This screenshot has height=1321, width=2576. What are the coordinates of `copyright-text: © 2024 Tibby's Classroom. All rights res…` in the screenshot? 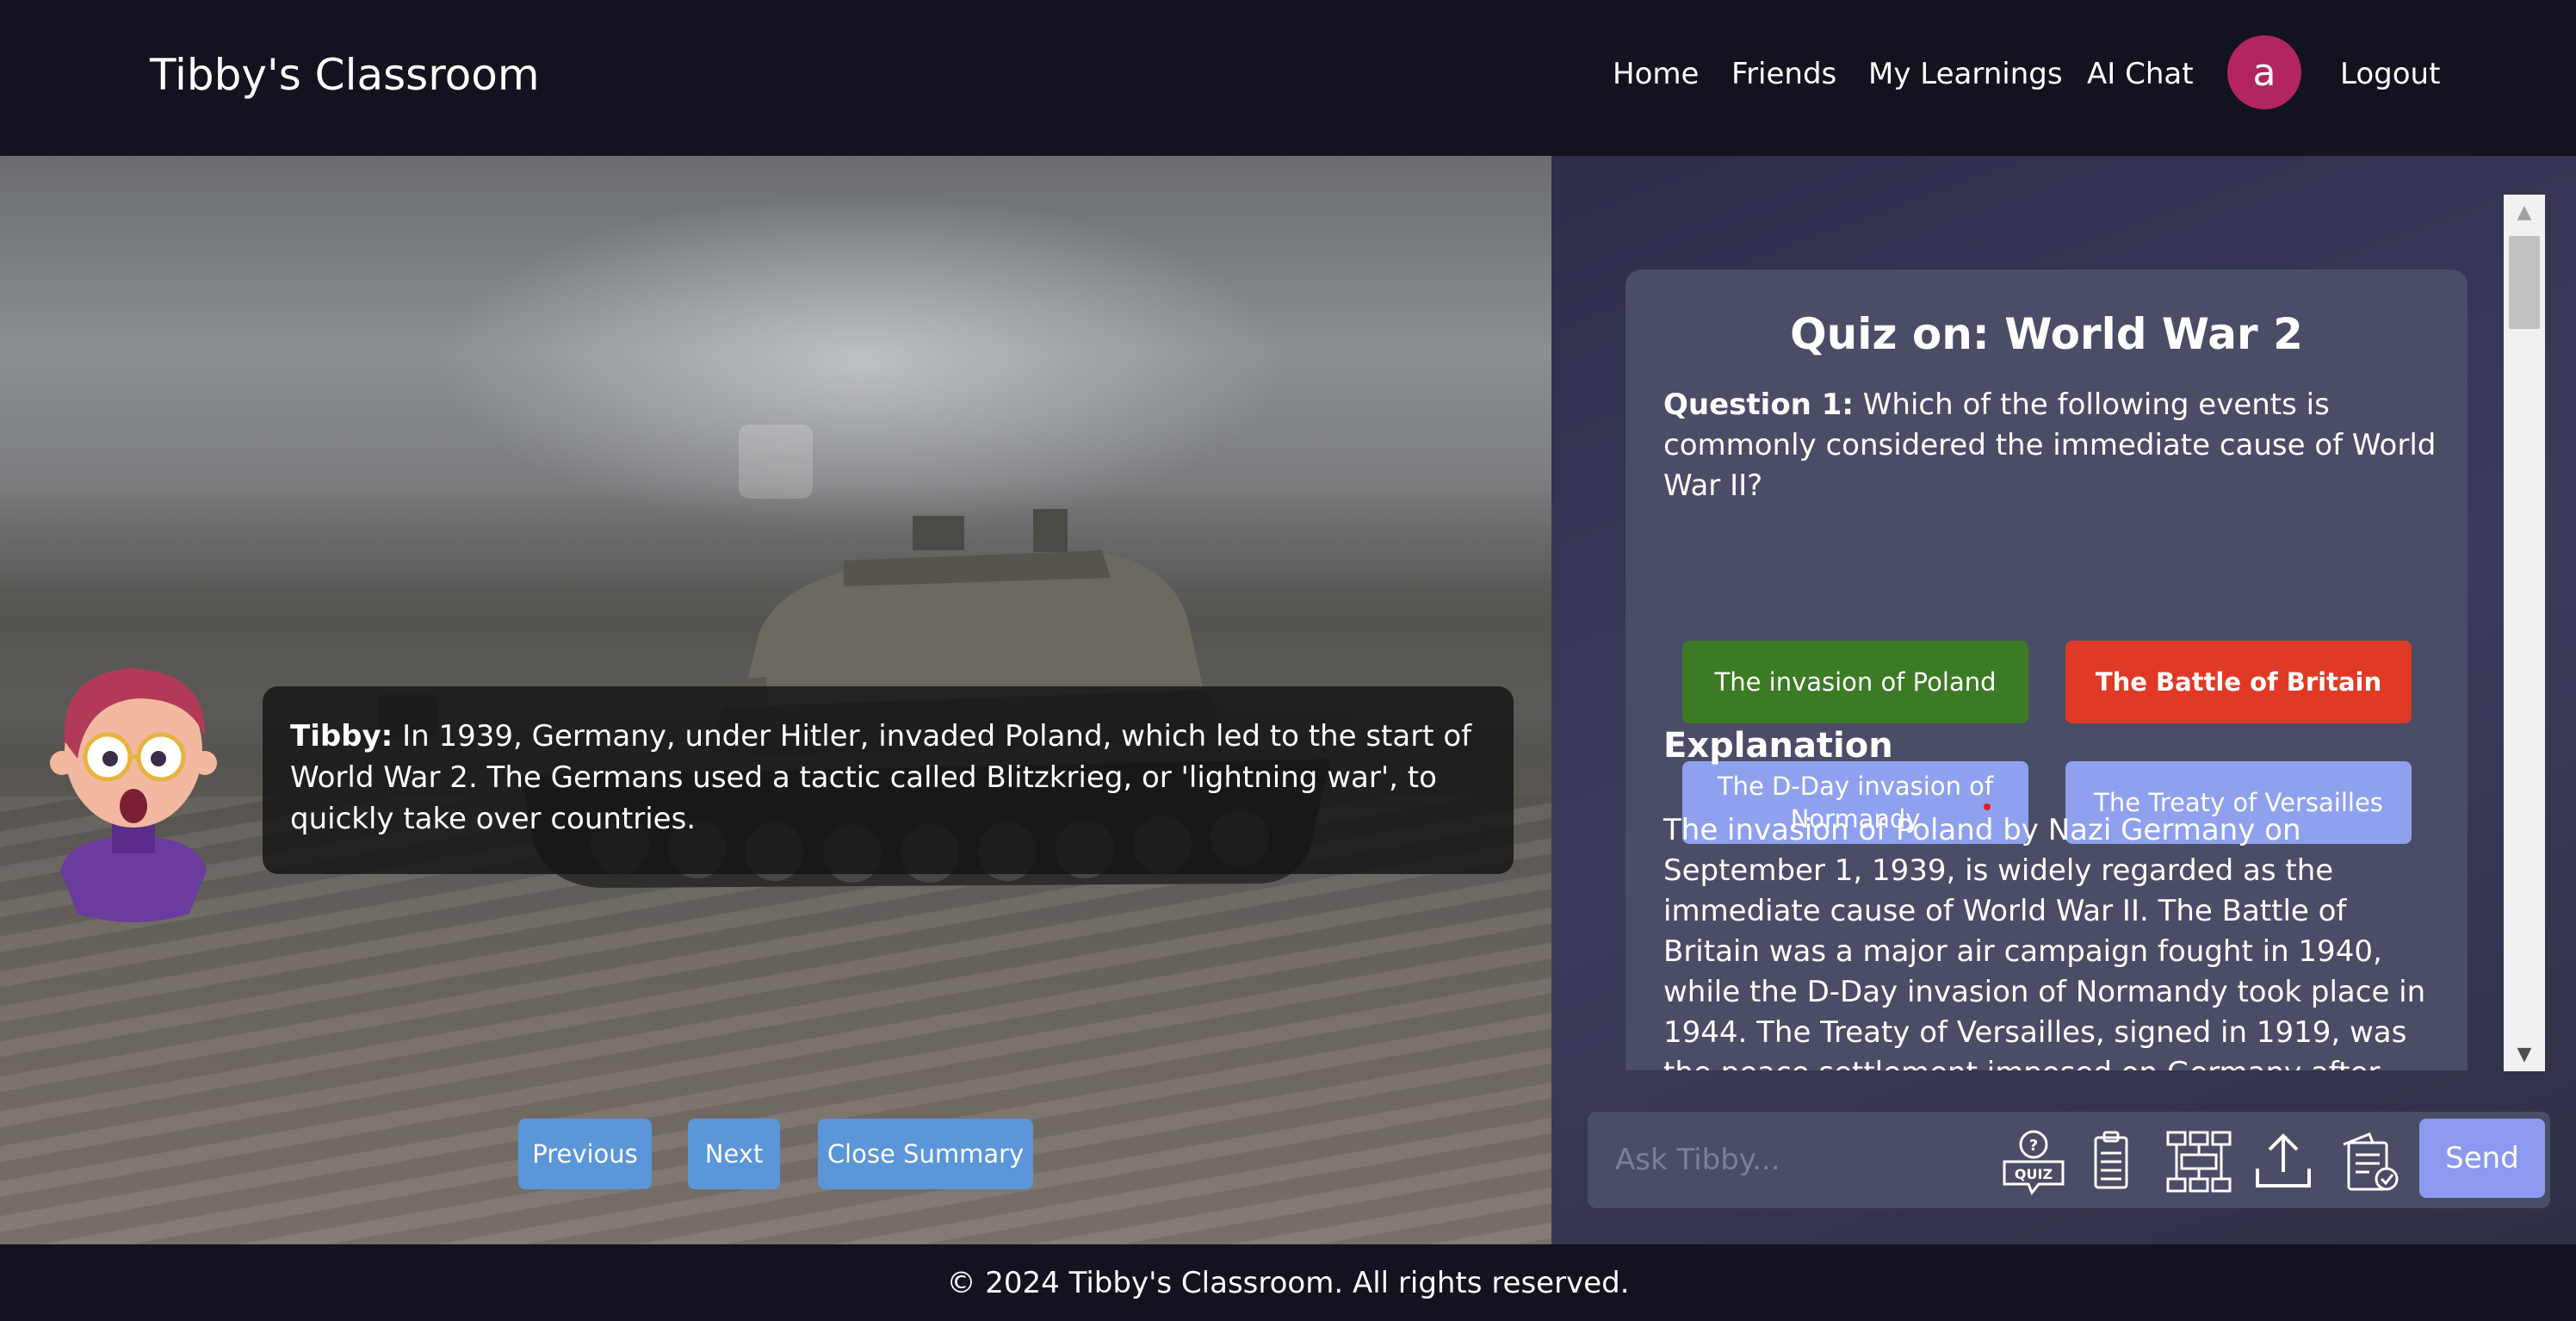 It's located at (1288, 1282).